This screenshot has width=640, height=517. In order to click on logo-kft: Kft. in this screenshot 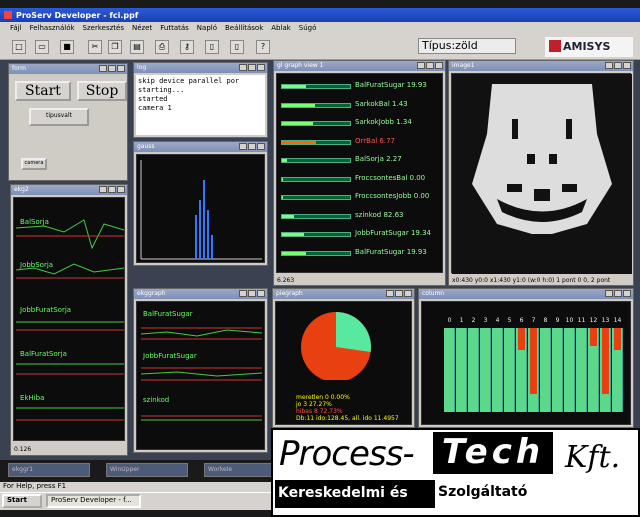, I will do `click(593, 457)`.